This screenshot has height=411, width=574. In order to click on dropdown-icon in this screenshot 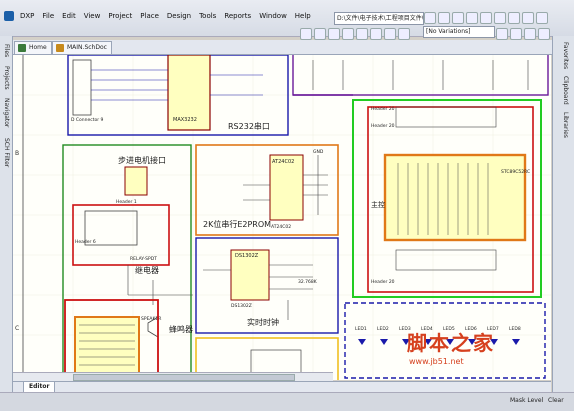, I will do `click(472, 18)`.